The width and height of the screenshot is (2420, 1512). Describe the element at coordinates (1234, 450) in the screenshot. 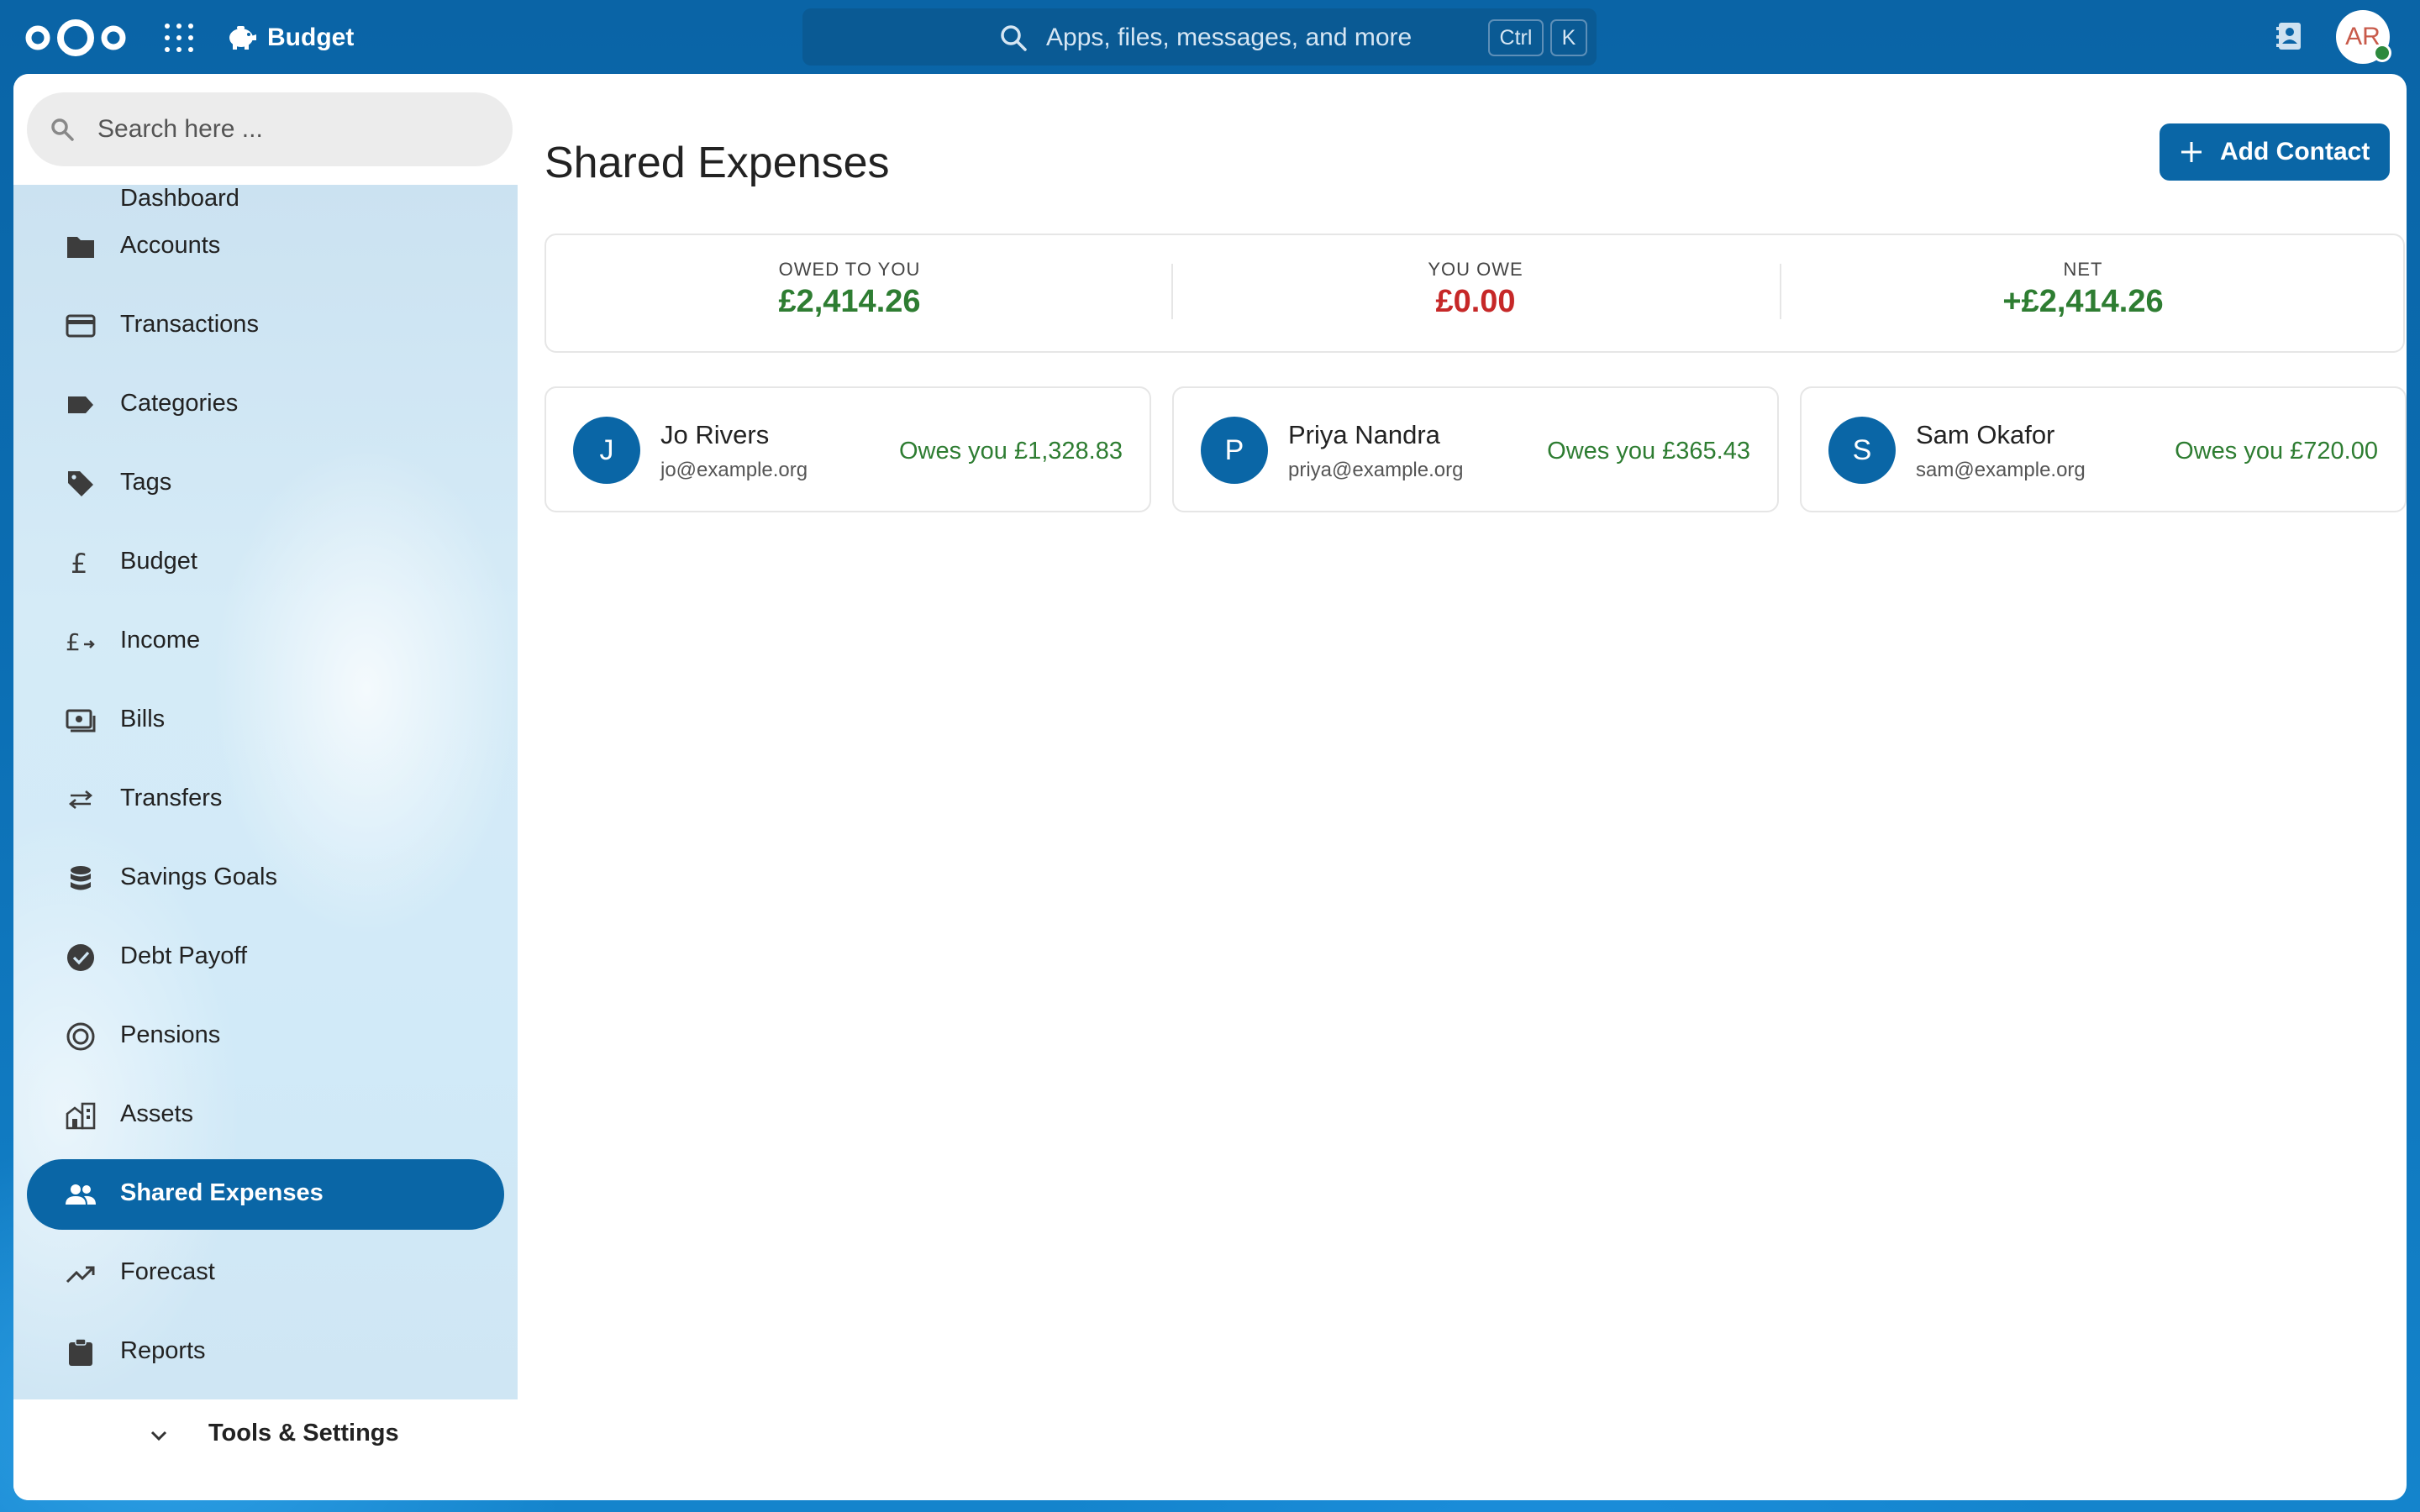

I see `contact-avatar: P` at that location.